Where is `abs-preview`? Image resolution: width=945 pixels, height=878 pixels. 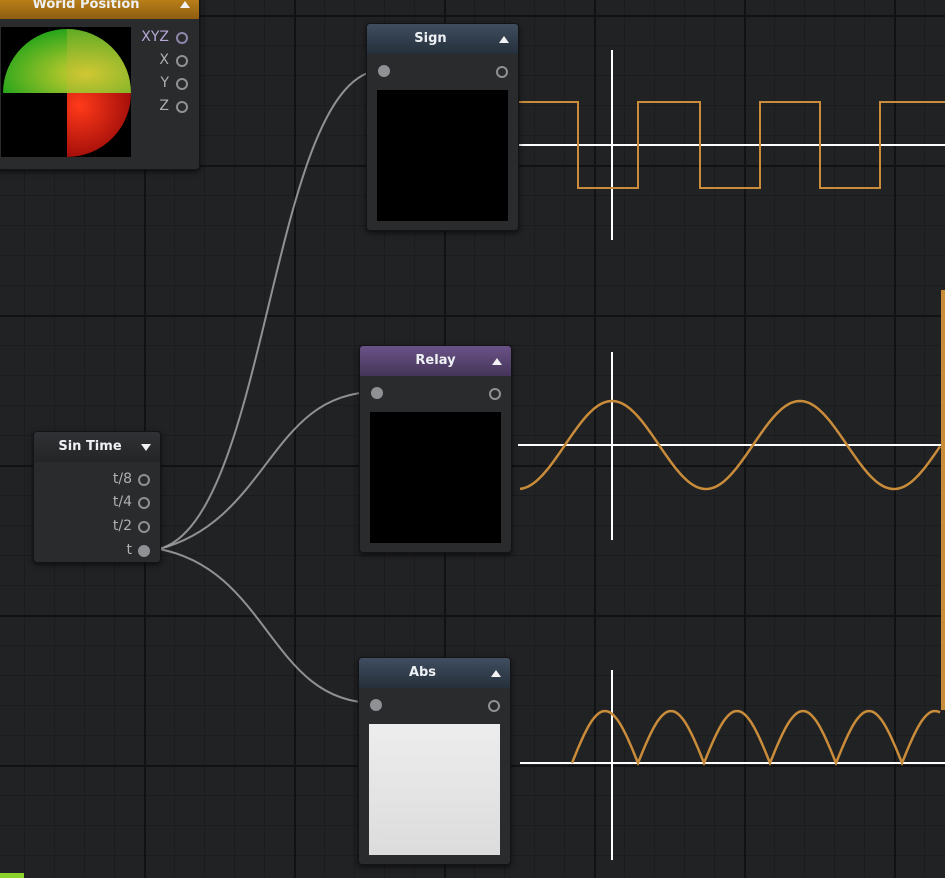
abs-preview is located at coordinates (434, 789).